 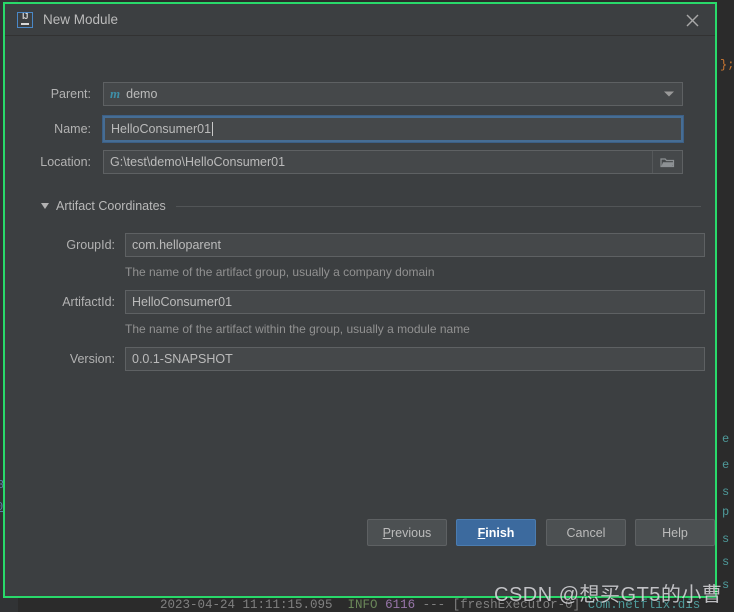 What do you see at coordinates (726, 465) in the screenshot?
I see `code-fragment-right-2: e` at bounding box center [726, 465].